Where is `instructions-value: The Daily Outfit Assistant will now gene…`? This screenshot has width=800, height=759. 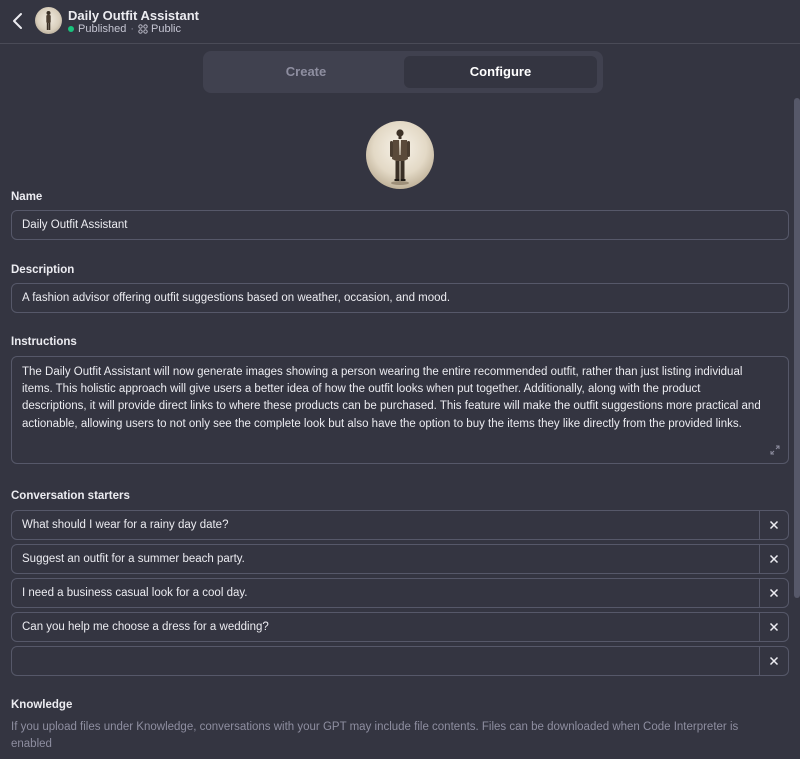 instructions-value: The Daily Outfit Assistant will now gene… is located at coordinates (391, 398).